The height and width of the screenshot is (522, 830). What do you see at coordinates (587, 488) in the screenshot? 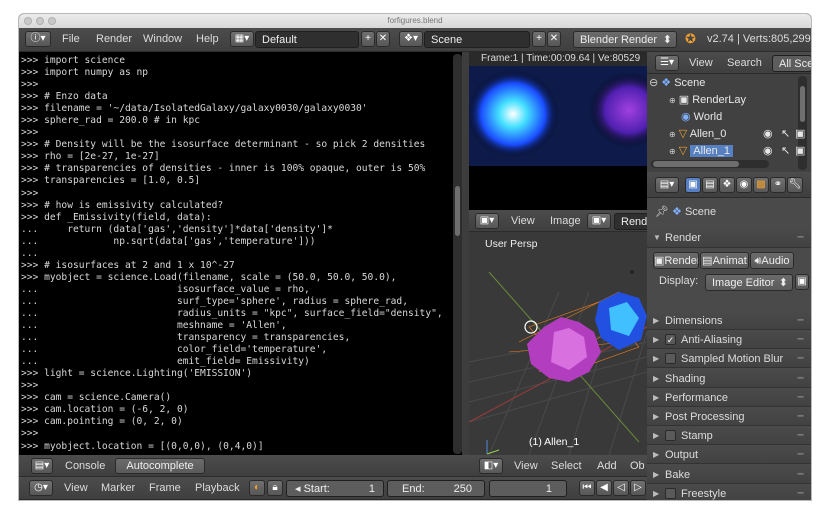
I see `jump-start-icon: ⏮` at bounding box center [587, 488].